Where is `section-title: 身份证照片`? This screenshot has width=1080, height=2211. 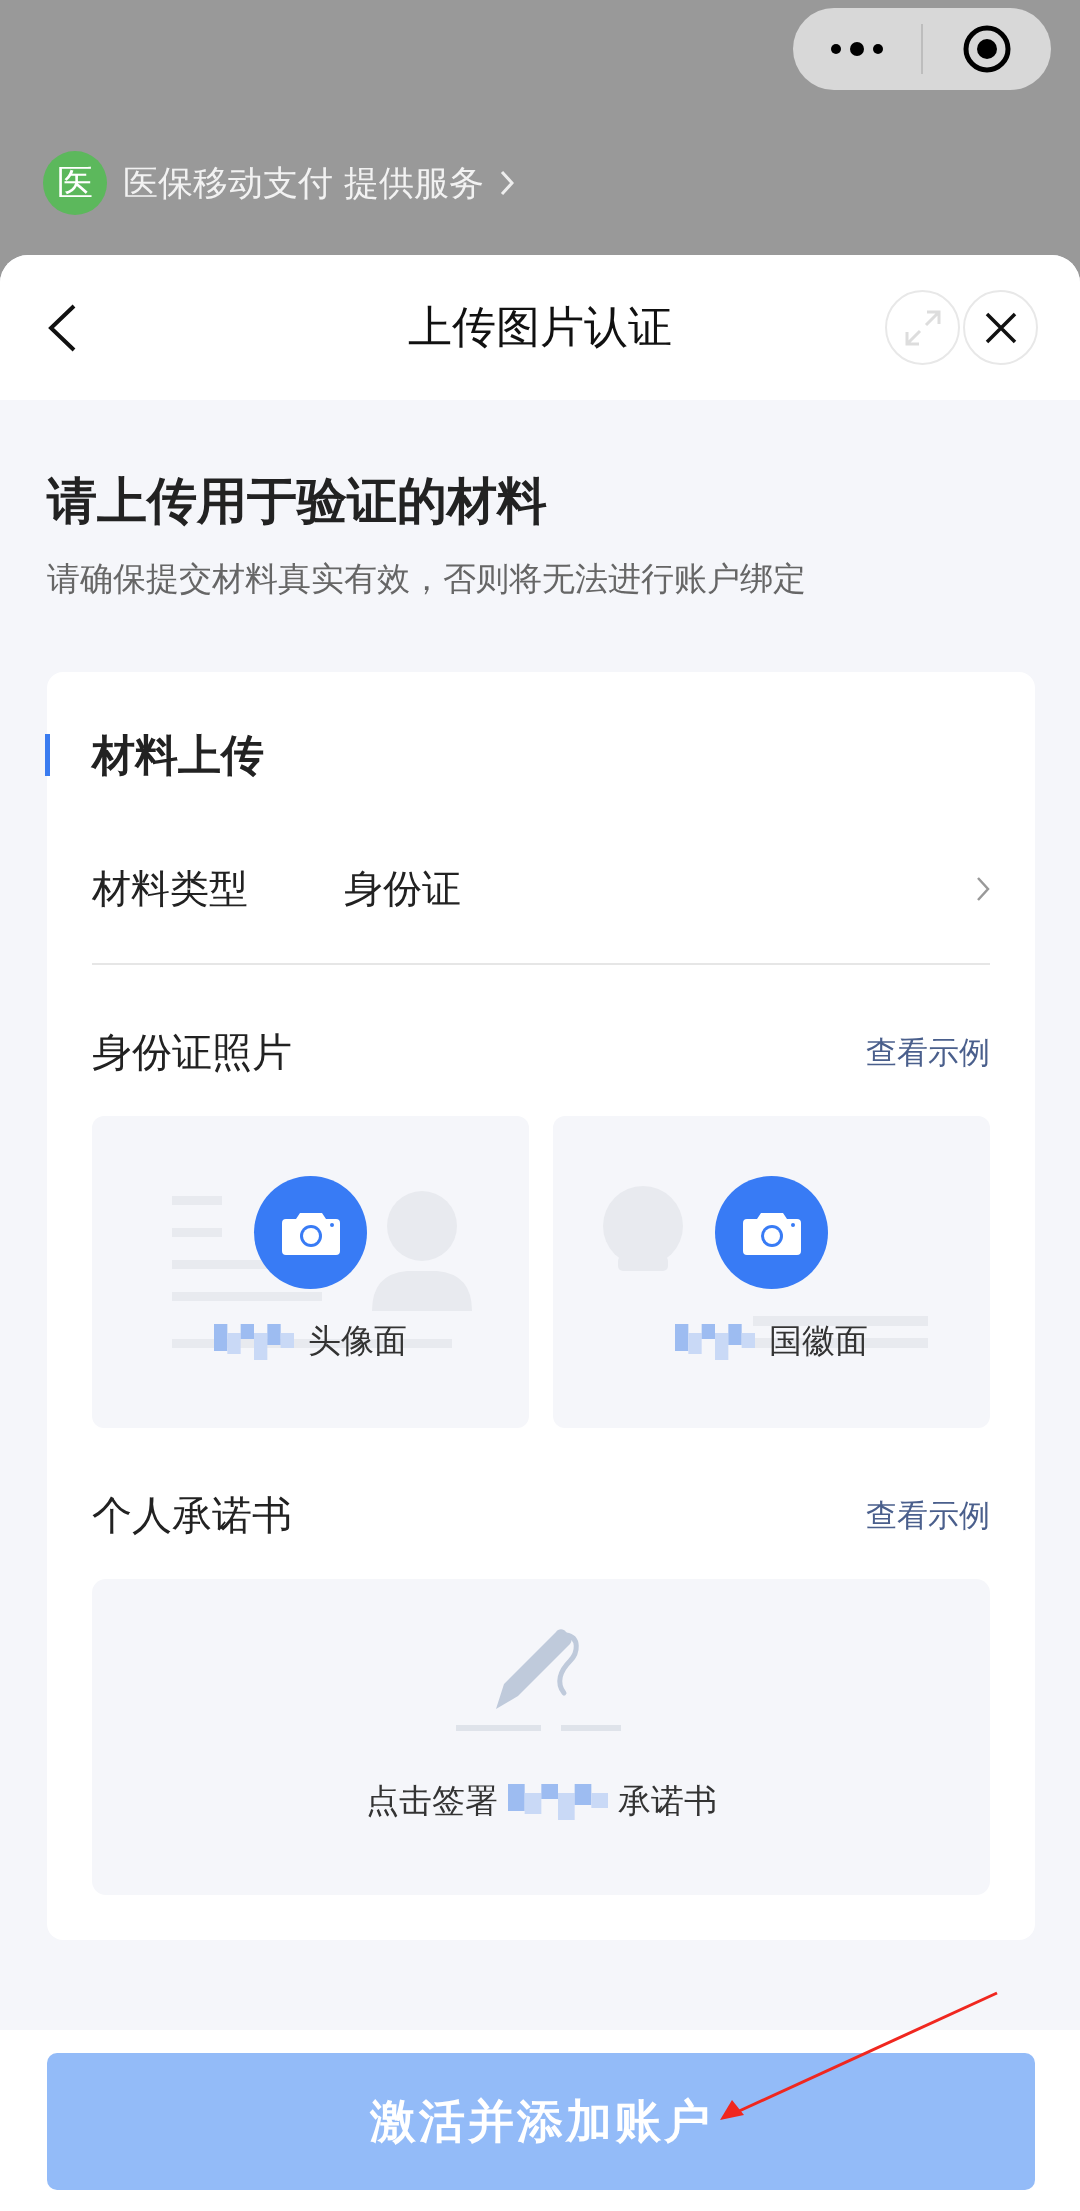
section-title: 身份证照片 is located at coordinates (192, 1052).